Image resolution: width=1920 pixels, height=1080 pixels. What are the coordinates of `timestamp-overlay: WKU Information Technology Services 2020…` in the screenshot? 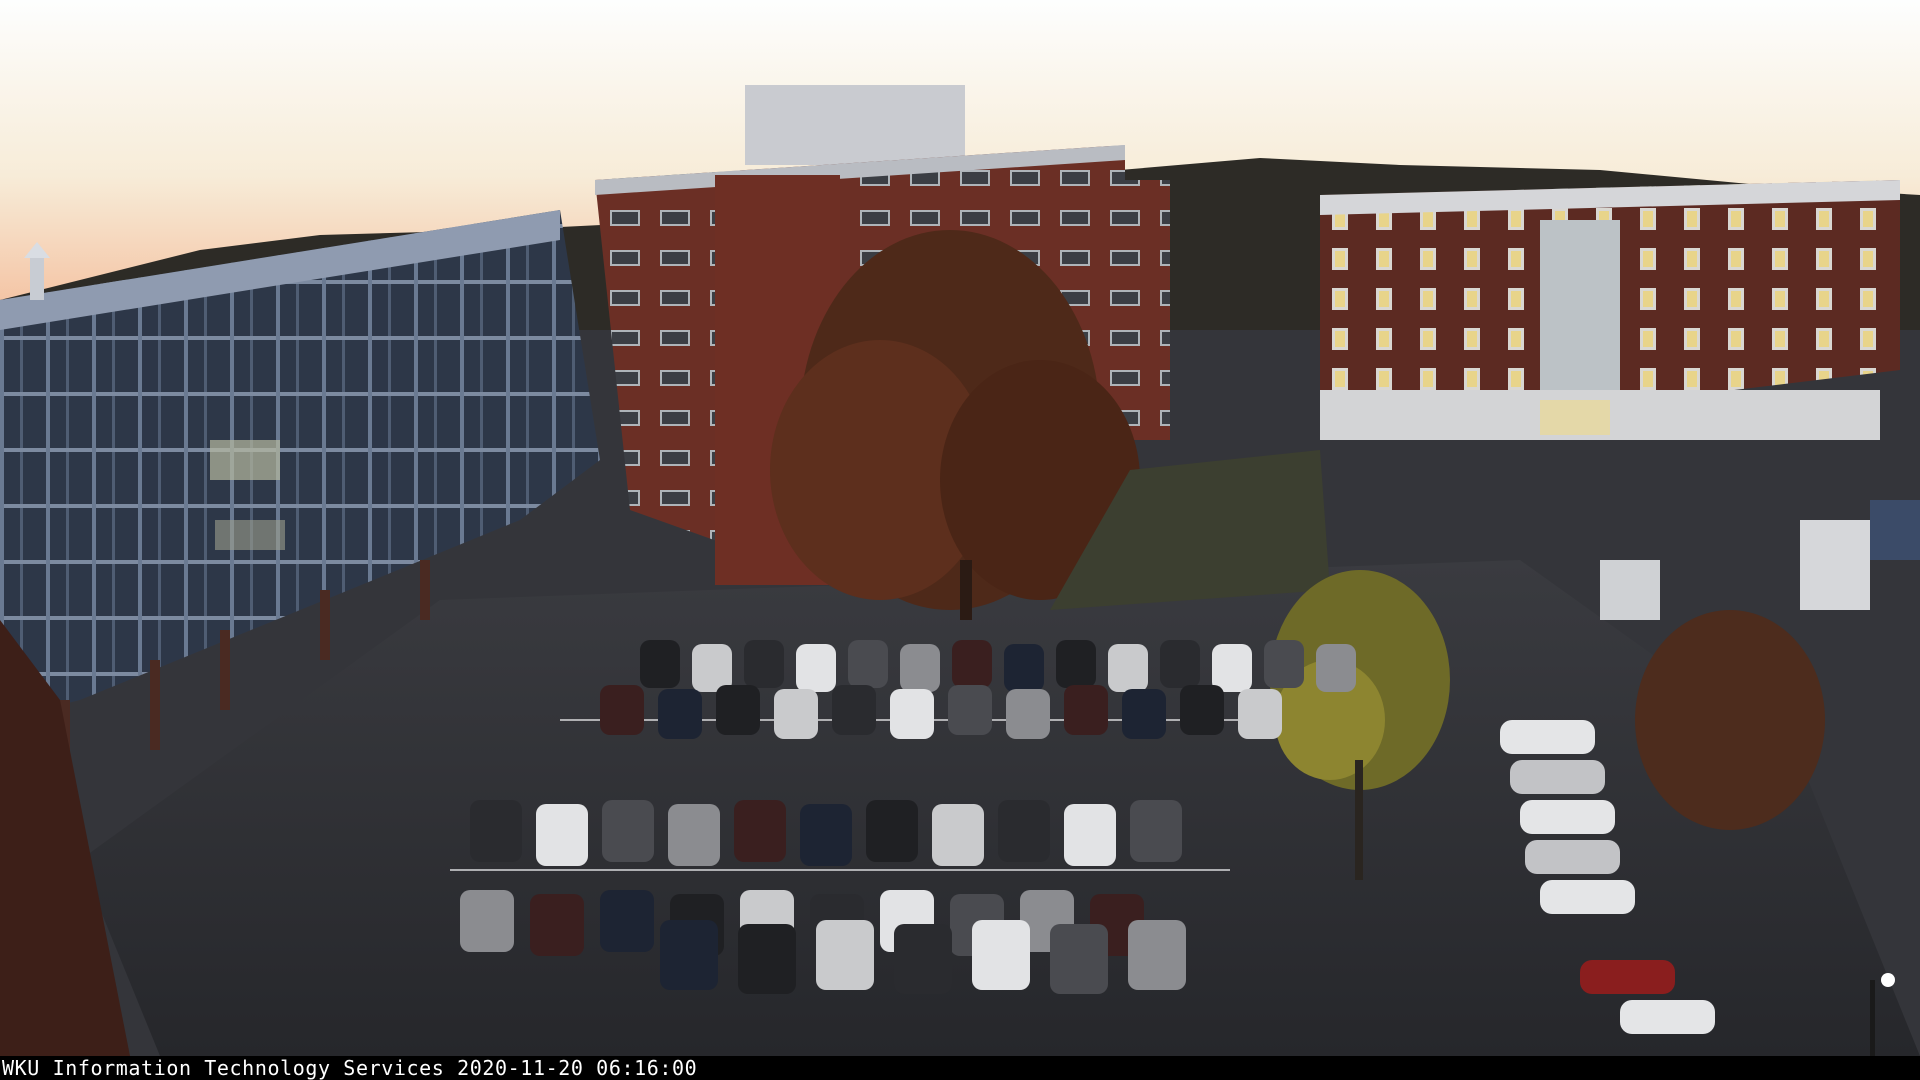 It's located at (349, 1068).